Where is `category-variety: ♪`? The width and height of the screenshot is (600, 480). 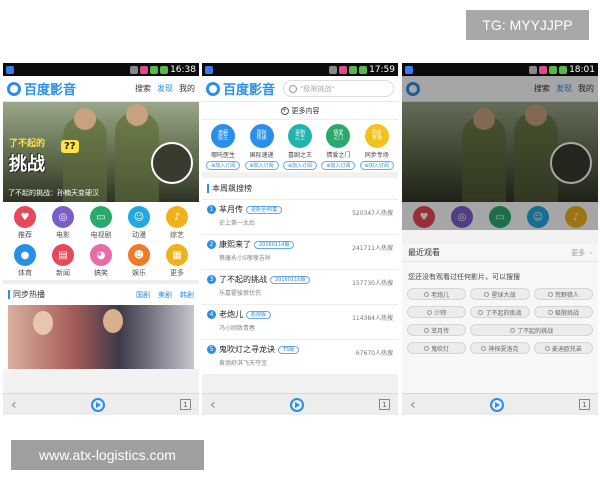 category-variety: ♪ is located at coordinates (576, 217).